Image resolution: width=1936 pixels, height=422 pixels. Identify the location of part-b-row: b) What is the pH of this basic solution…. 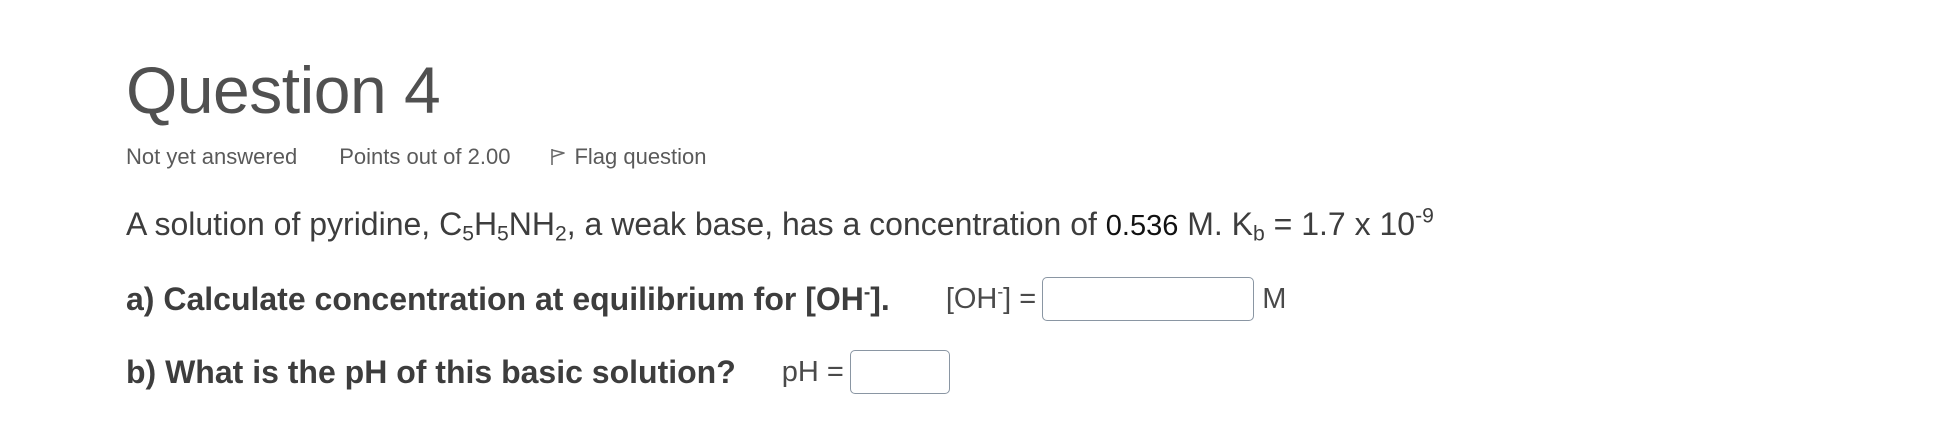
(538, 372).